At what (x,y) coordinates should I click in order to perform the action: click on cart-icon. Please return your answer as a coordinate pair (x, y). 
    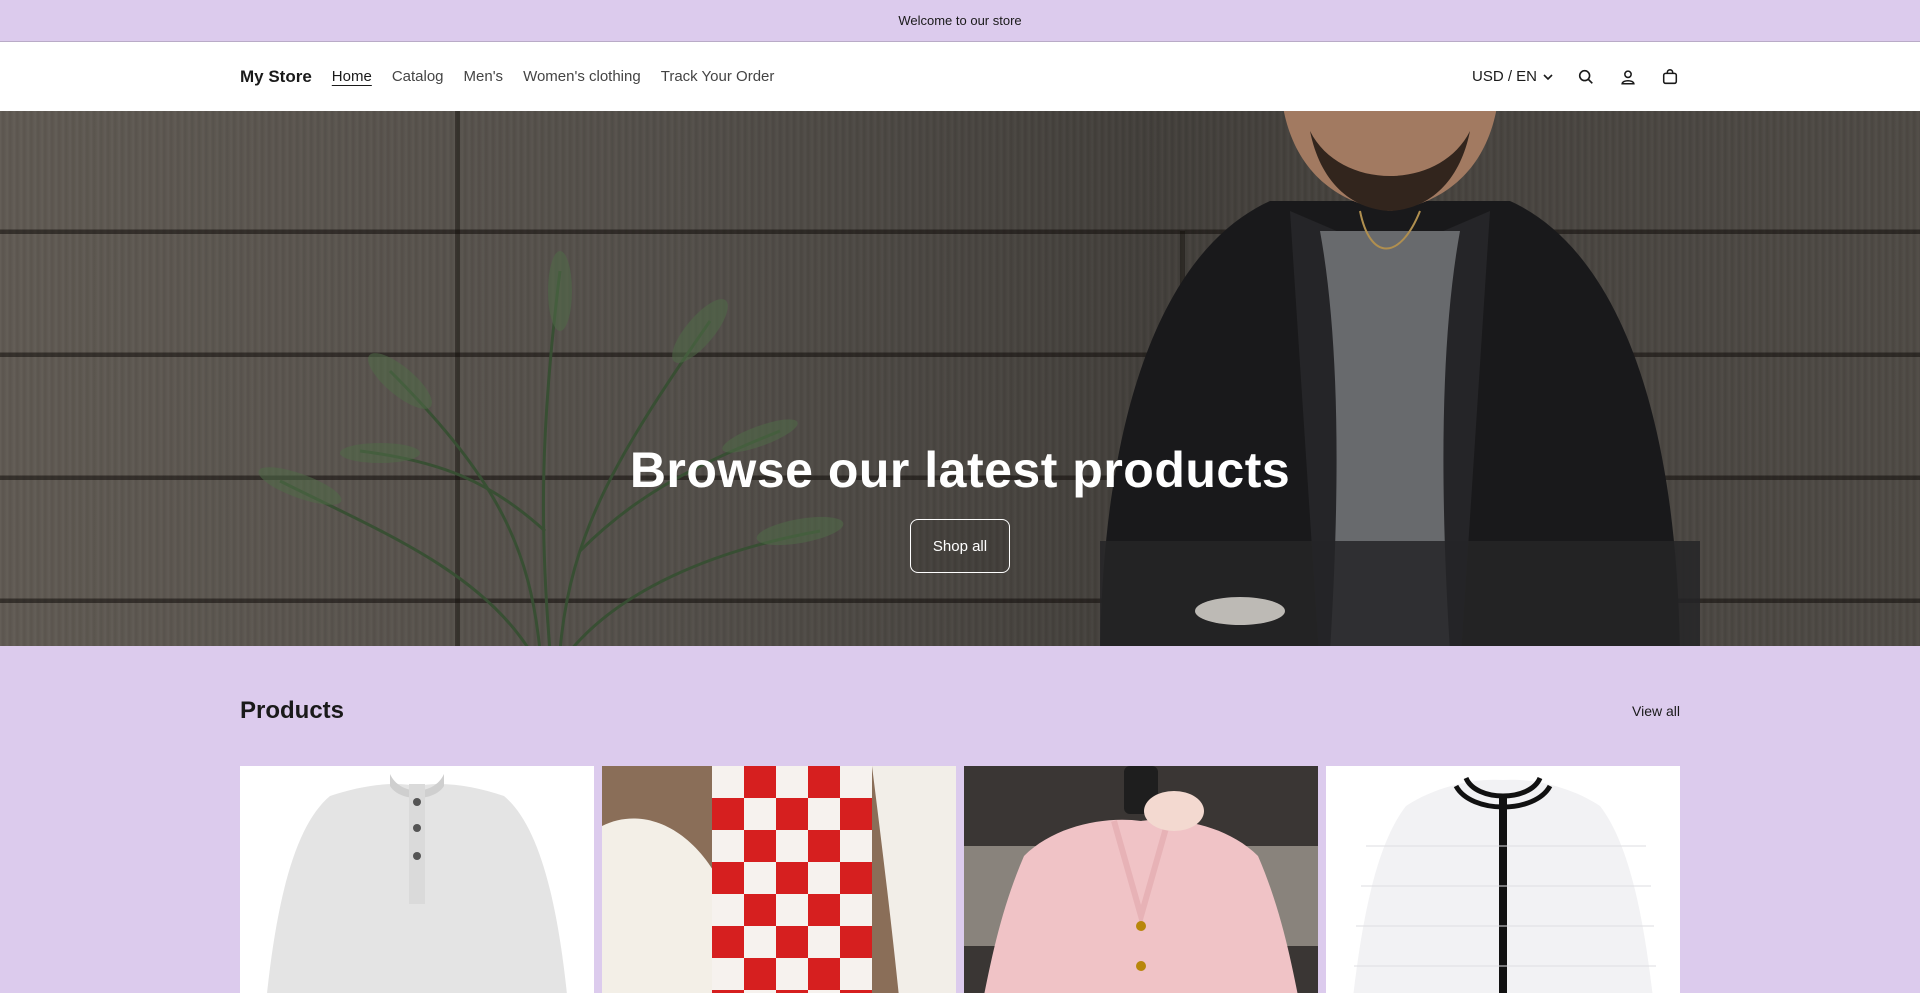
    Looking at the image, I should click on (1670, 77).